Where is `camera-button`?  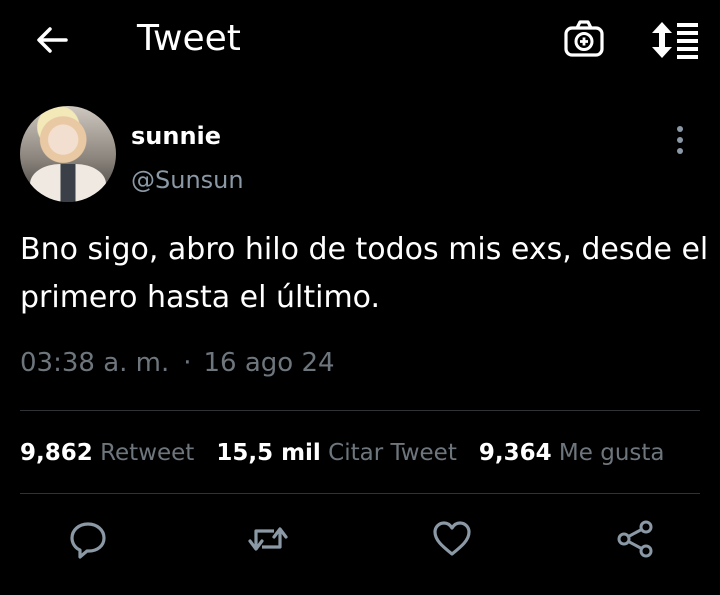
camera-button is located at coordinates (584, 39).